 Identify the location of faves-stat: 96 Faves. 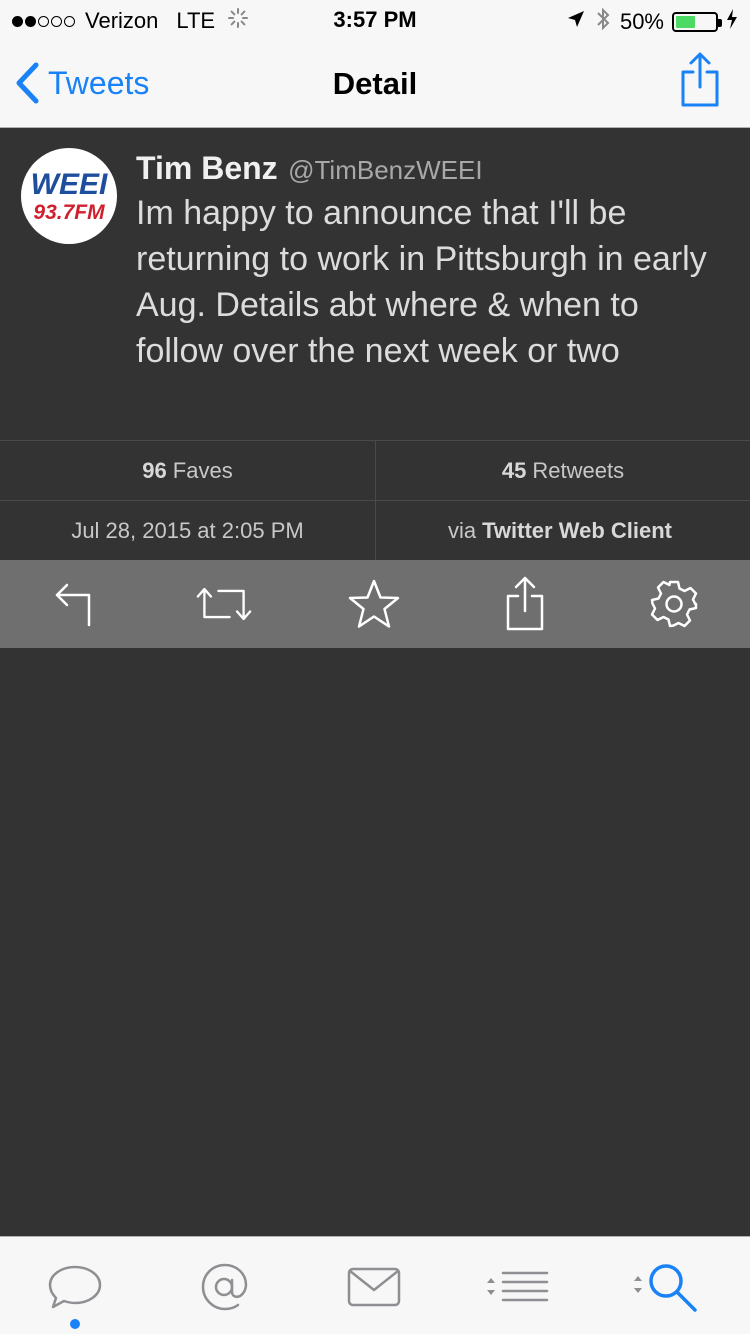
(187, 471).